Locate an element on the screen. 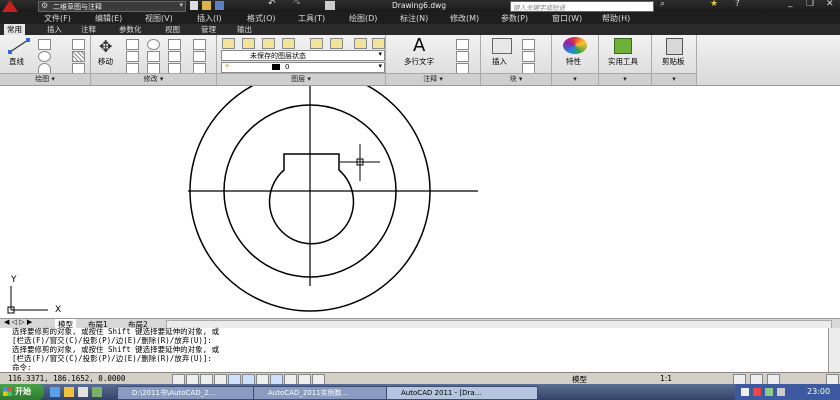  fillet-icon is located at coordinates (153, 56).